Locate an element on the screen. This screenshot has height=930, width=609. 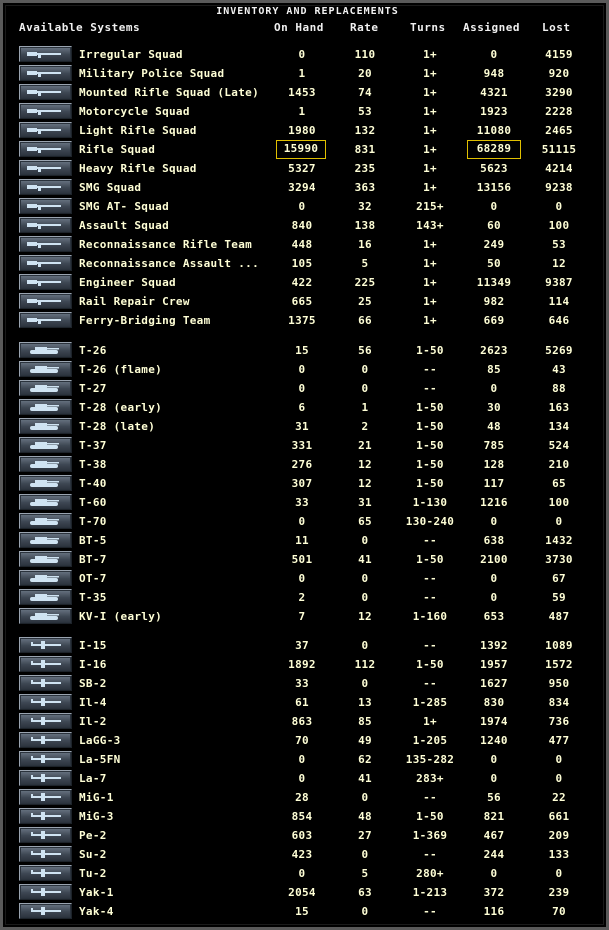
unit-name: T-60 is located at coordinates (179, 503).